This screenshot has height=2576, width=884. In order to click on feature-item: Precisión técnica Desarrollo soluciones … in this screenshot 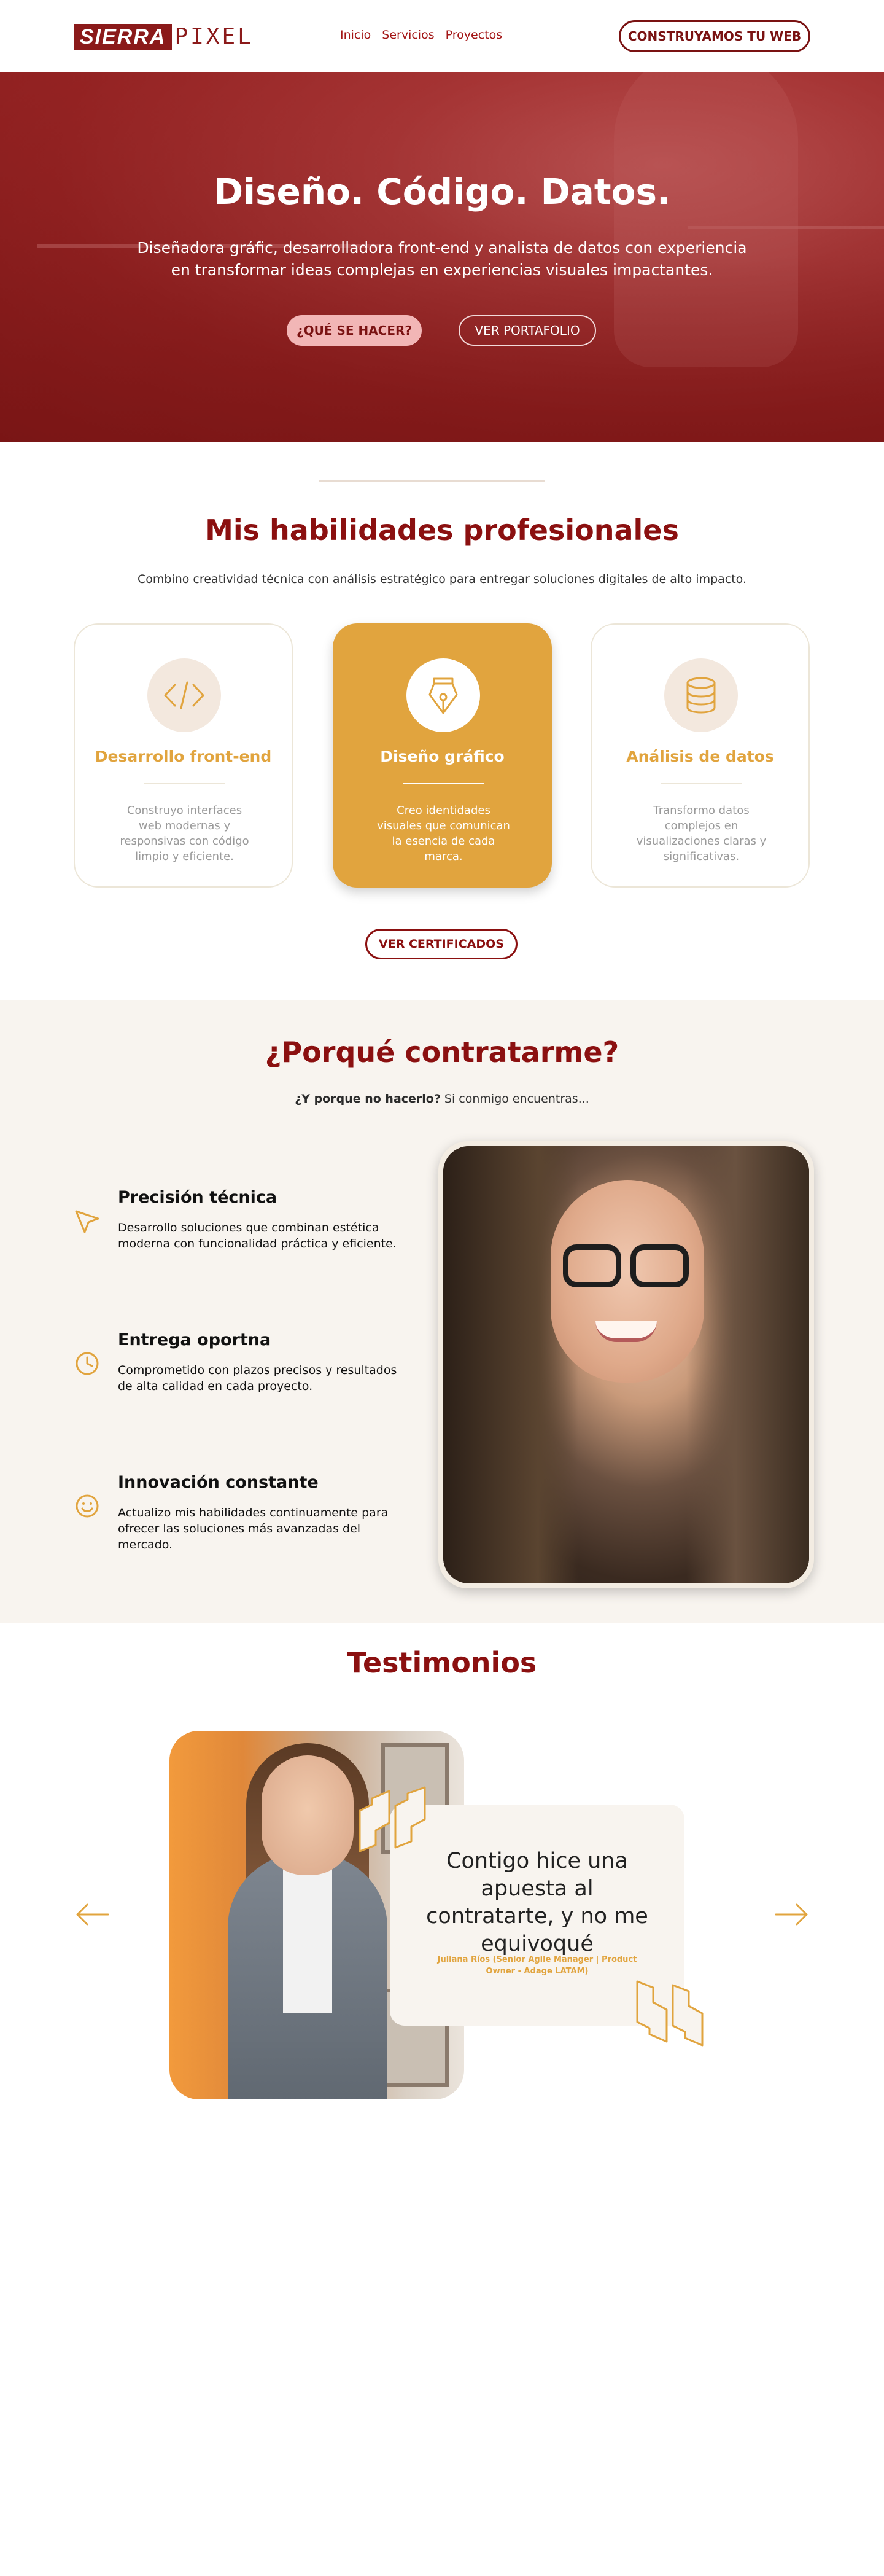, I will do `click(245, 1225)`.